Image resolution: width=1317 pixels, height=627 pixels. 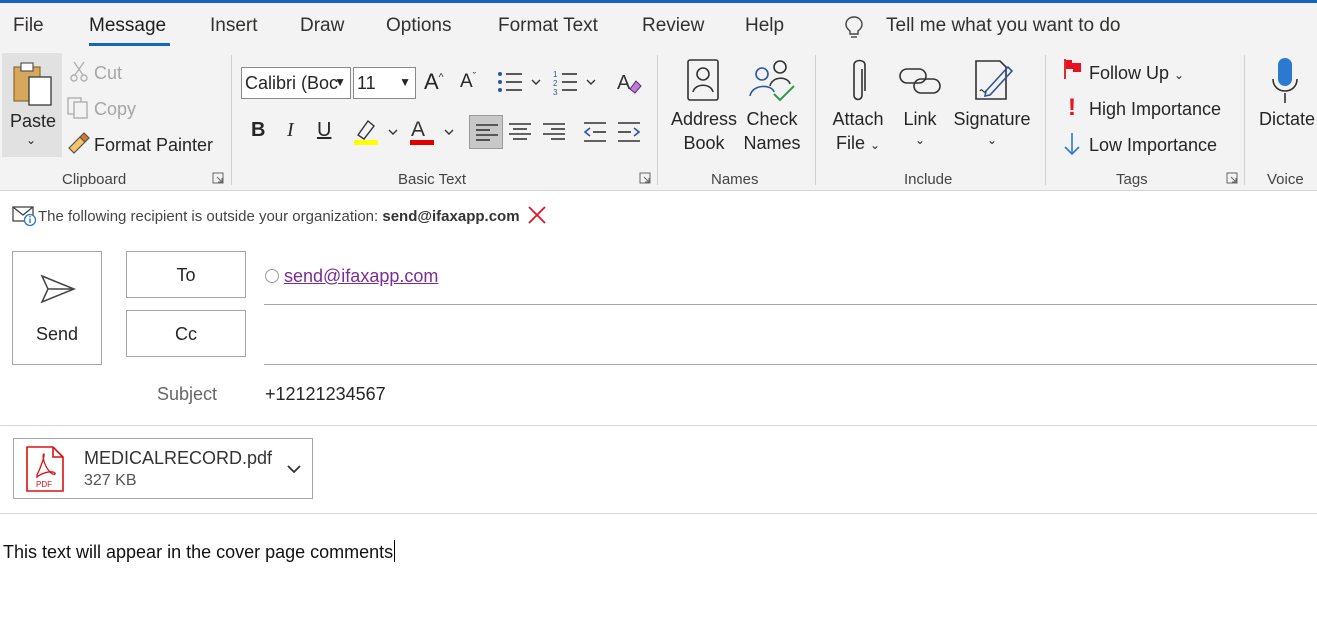 I want to click on italic-button: I, so click(x=290, y=130).